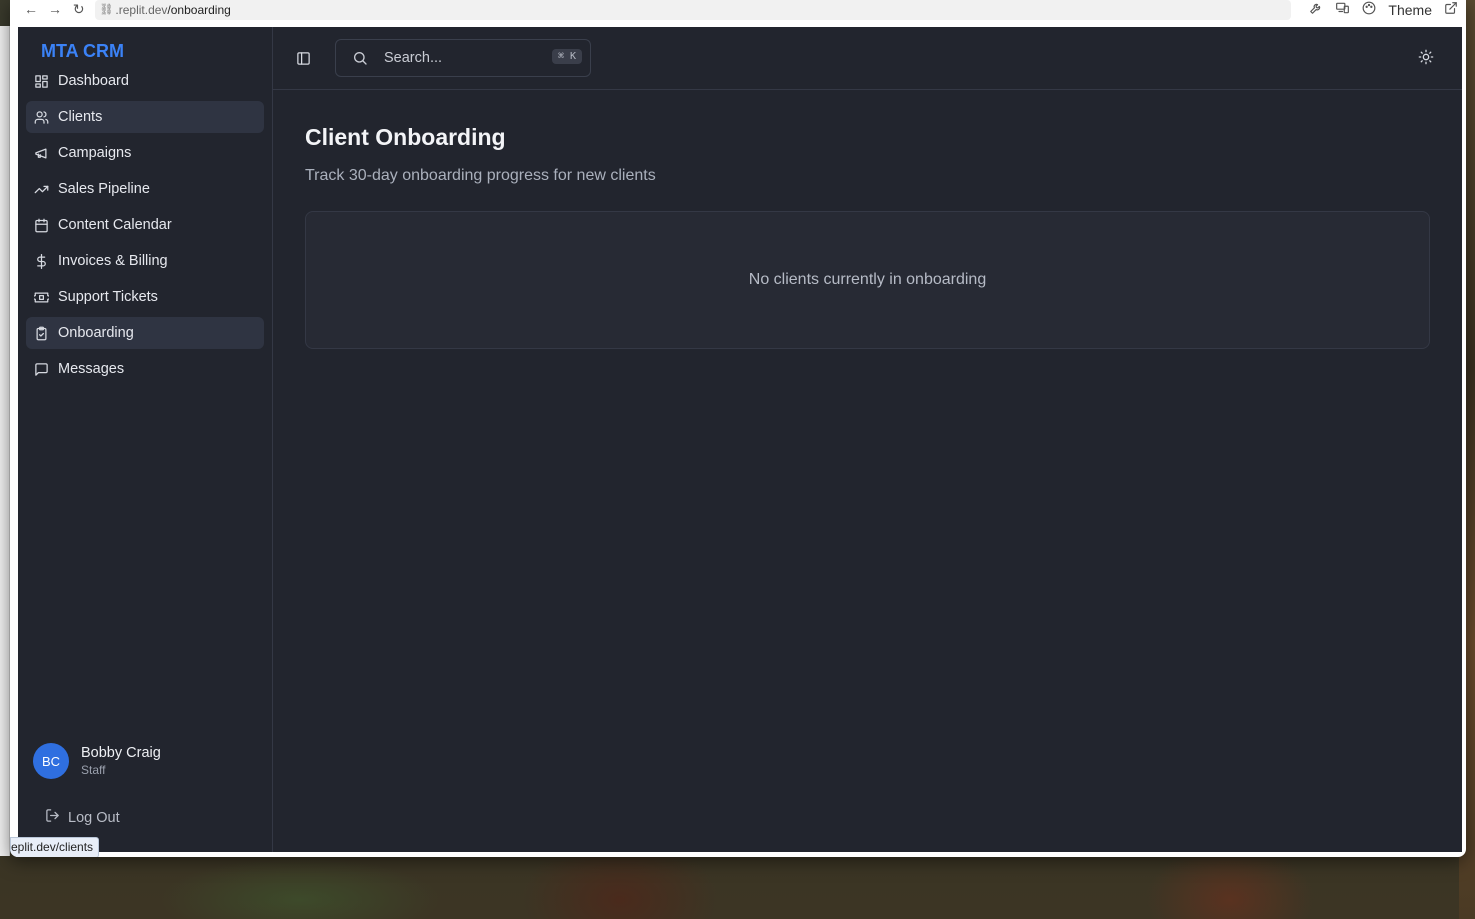  I want to click on logout-button: Log Out, so click(82, 817).